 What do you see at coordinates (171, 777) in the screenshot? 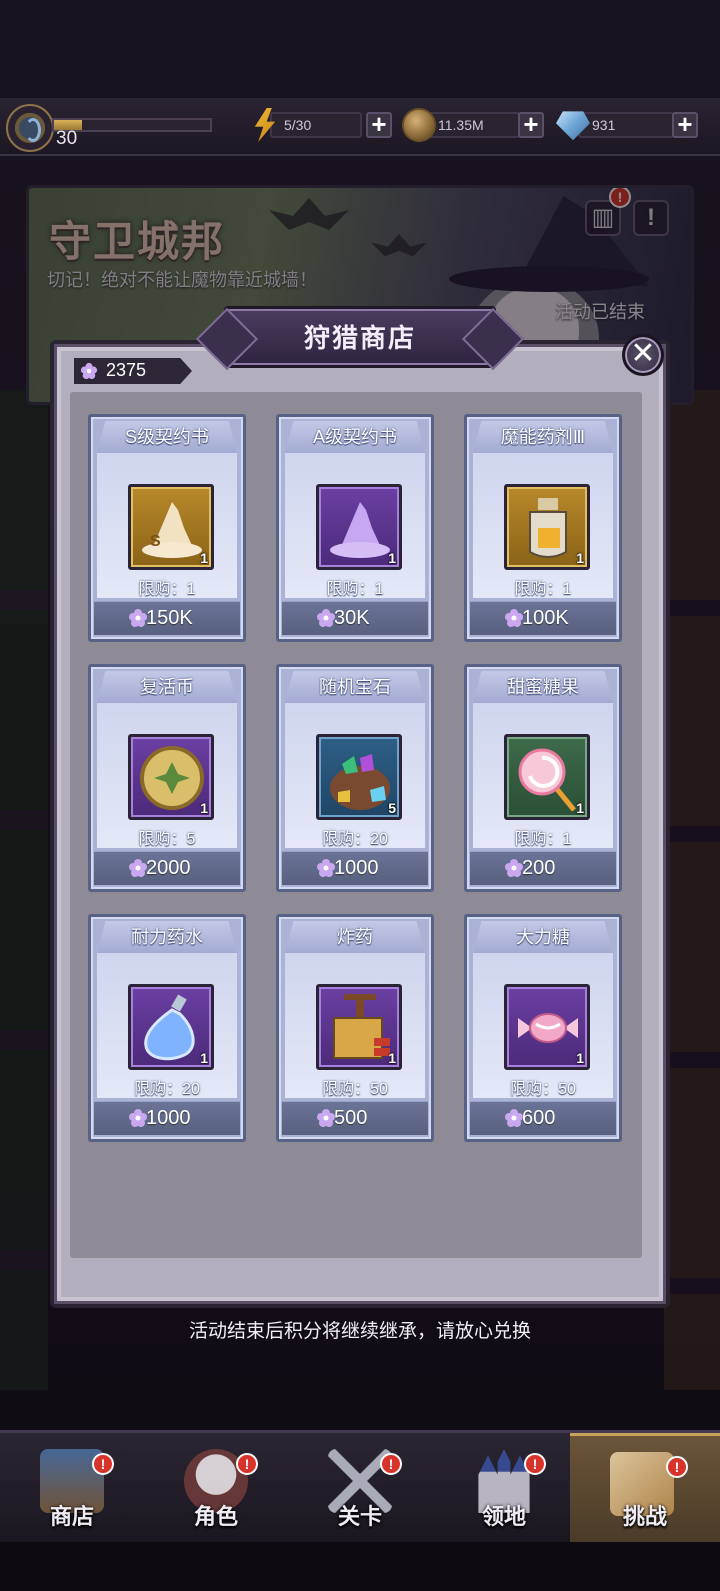
I see `revive-coin-icon: 1` at bounding box center [171, 777].